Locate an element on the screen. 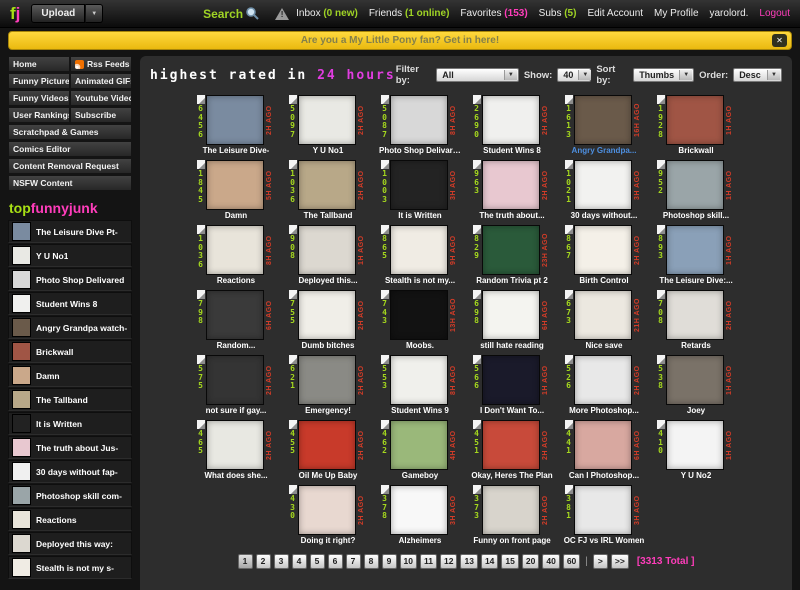 This screenshot has height=590, width=800. thumb-title: Moobs. is located at coordinates (420, 345).